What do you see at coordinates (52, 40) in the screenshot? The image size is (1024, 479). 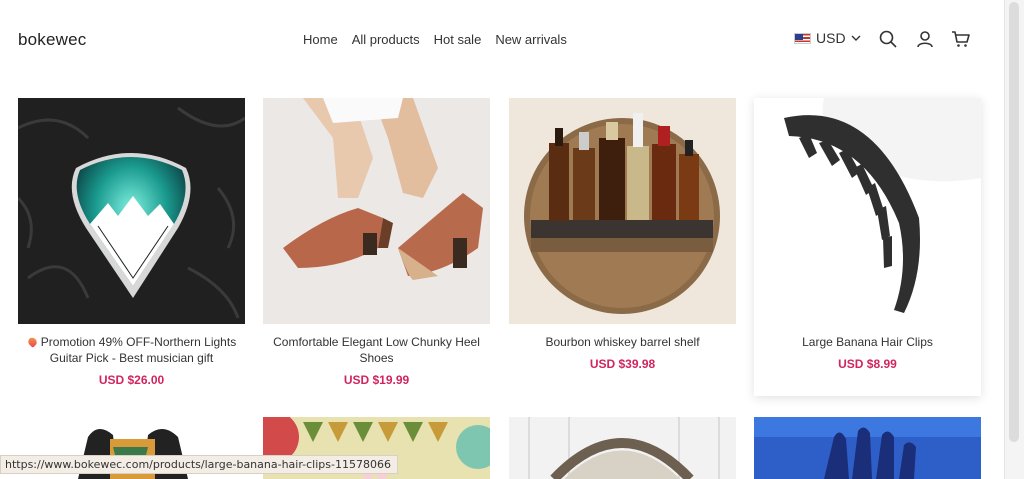 I see `site-logo: bokewec` at bounding box center [52, 40].